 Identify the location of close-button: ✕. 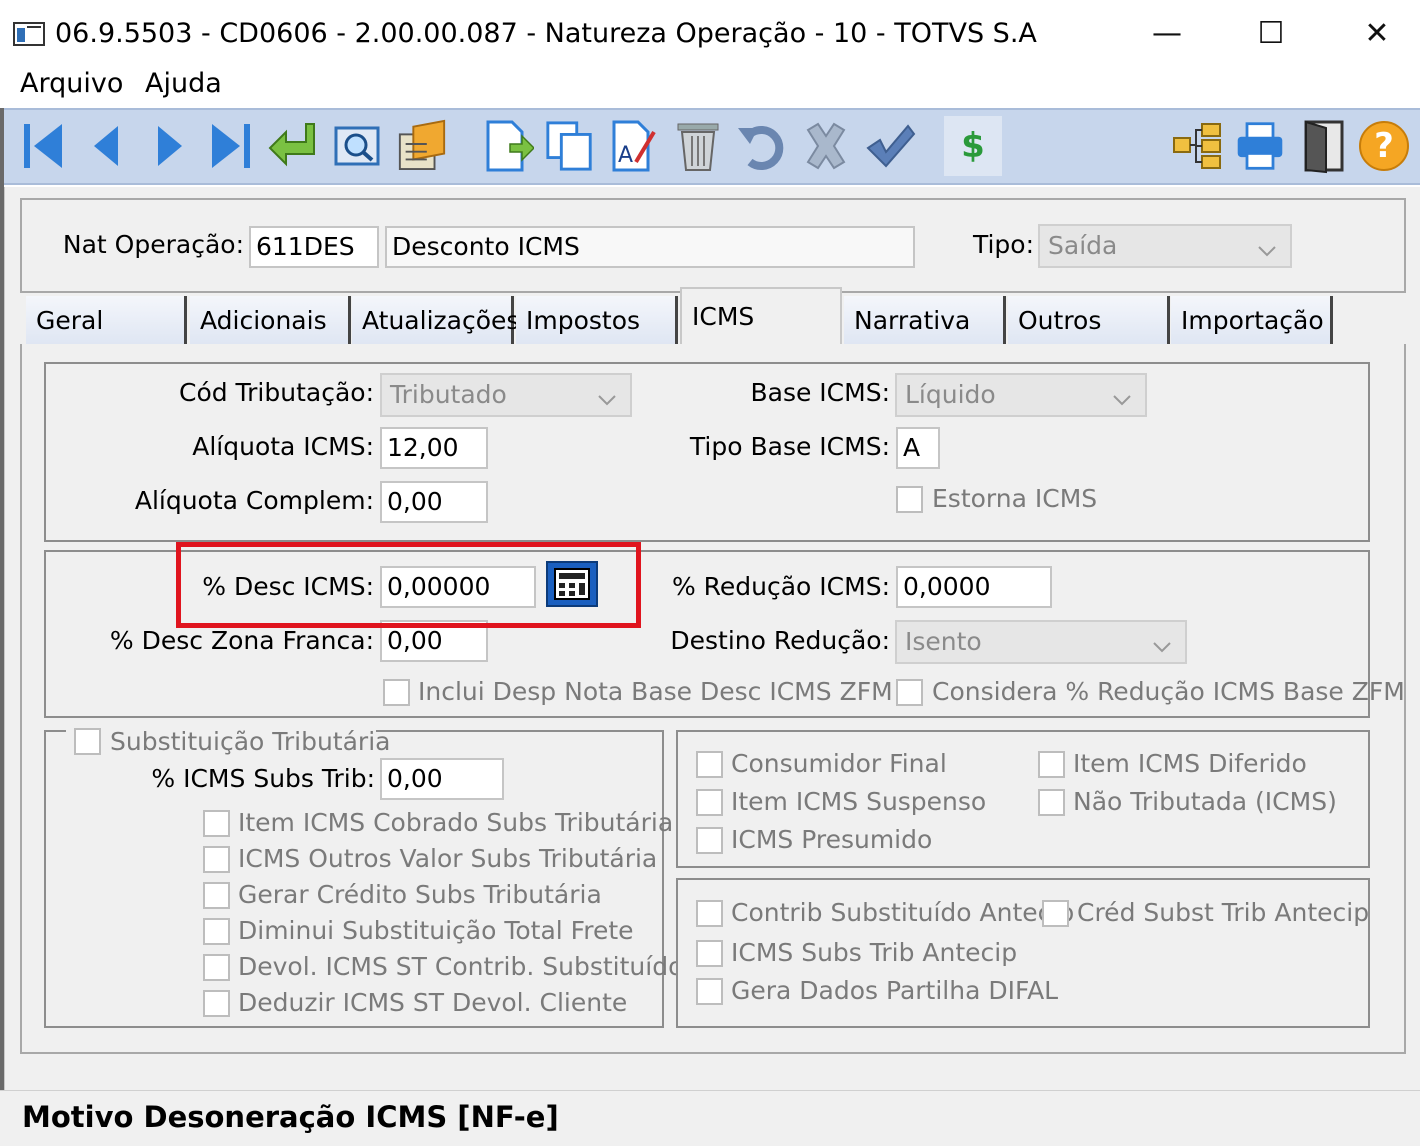
(1377, 36).